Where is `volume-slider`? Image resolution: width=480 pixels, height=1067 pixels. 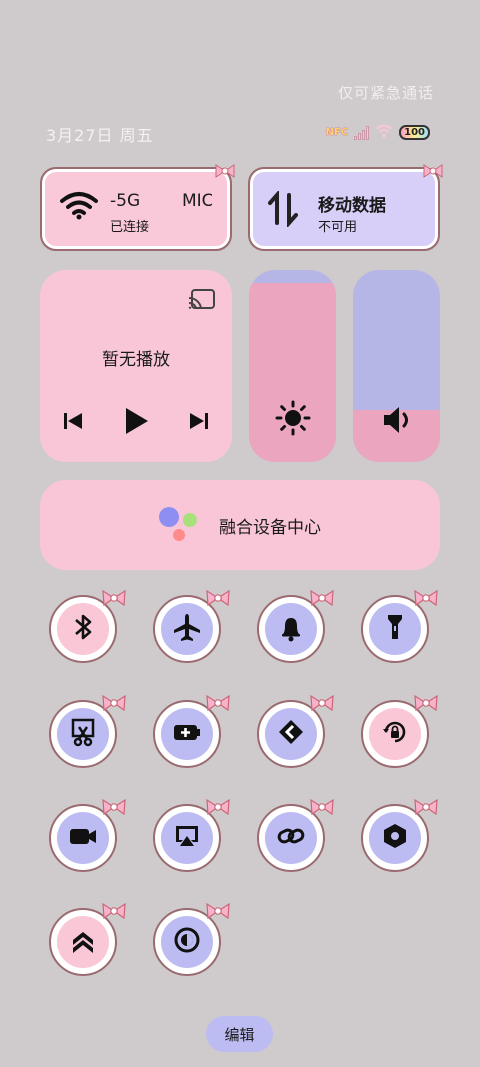
volume-slider is located at coordinates (396, 366).